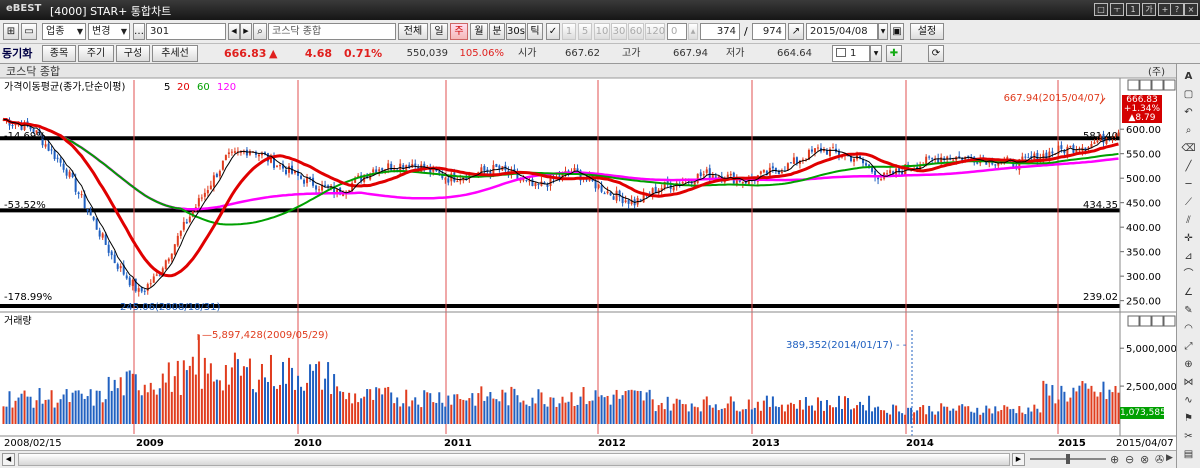  I want to click on angle-tool-icon: ∠, so click(1188, 292).